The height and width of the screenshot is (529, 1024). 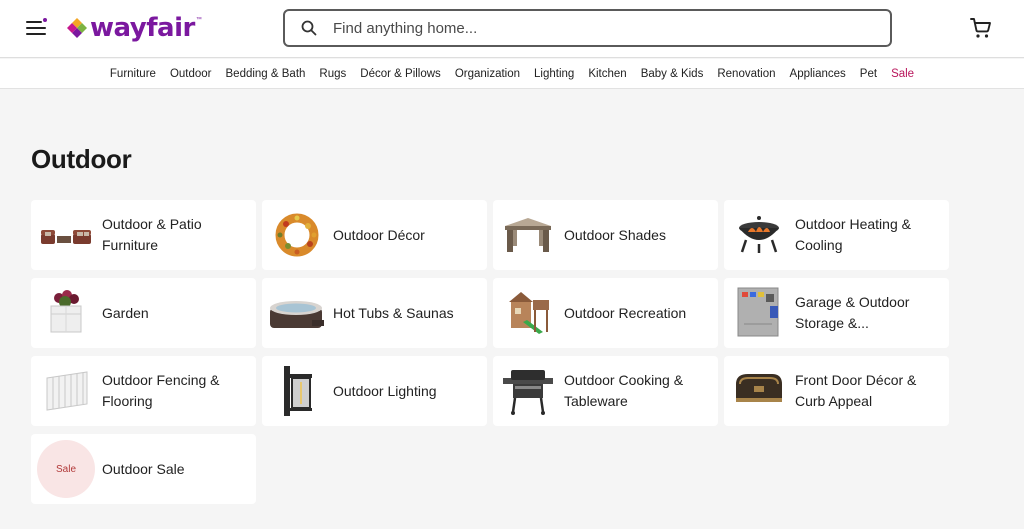 I want to click on category-card-outdoor-fencing: Outdoor Fencing & Flooring, so click(x=143, y=391).